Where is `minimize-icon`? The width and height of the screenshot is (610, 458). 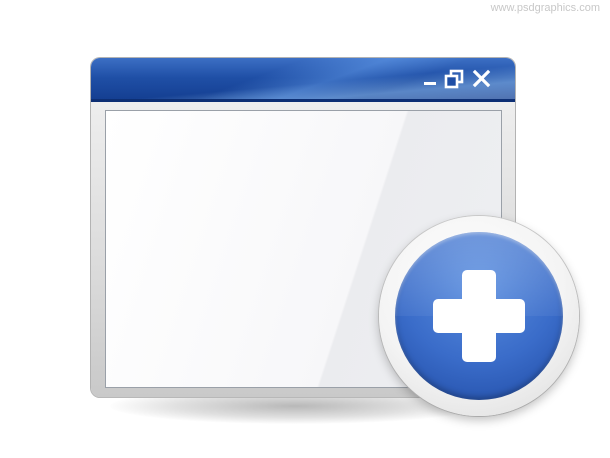
minimize-icon is located at coordinates (430, 83).